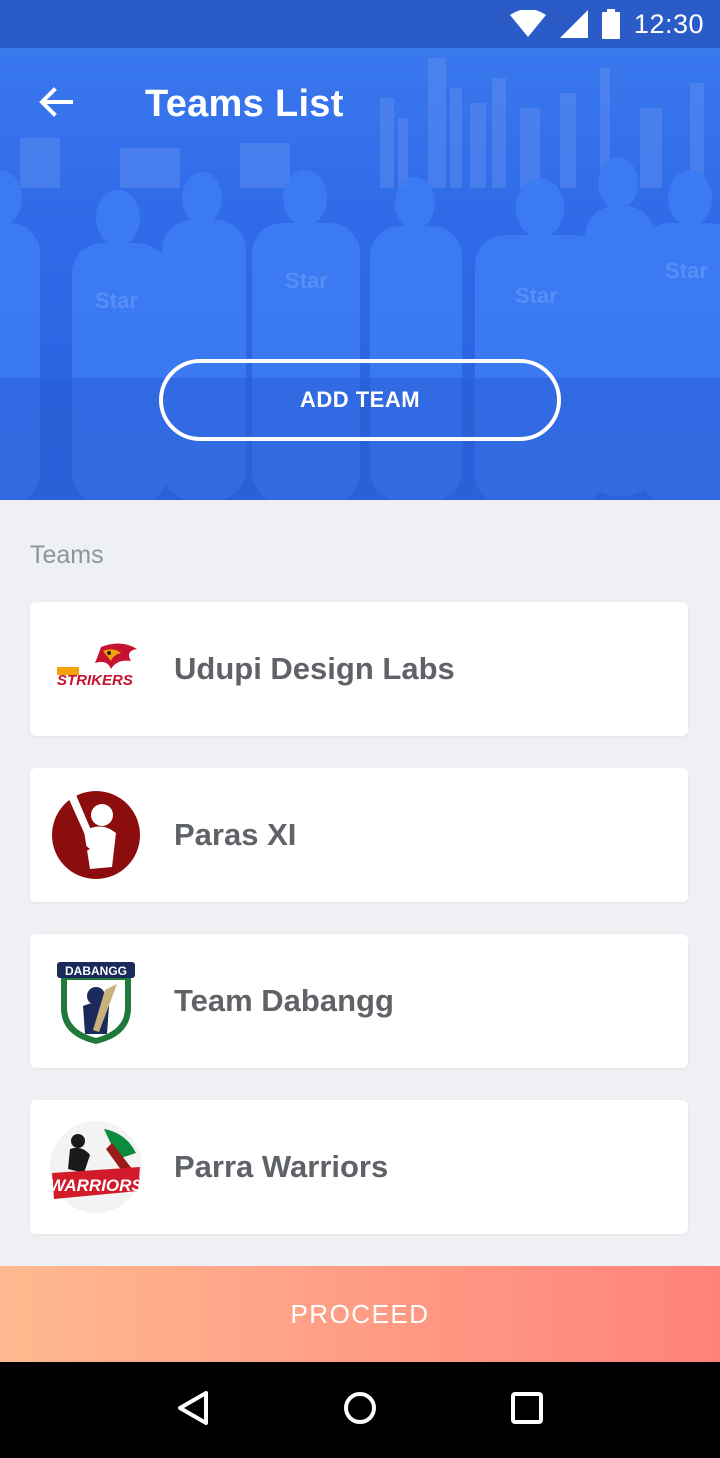 The height and width of the screenshot is (1458, 720). What do you see at coordinates (96, 835) in the screenshot?
I see `batsman-logo` at bounding box center [96, 835].